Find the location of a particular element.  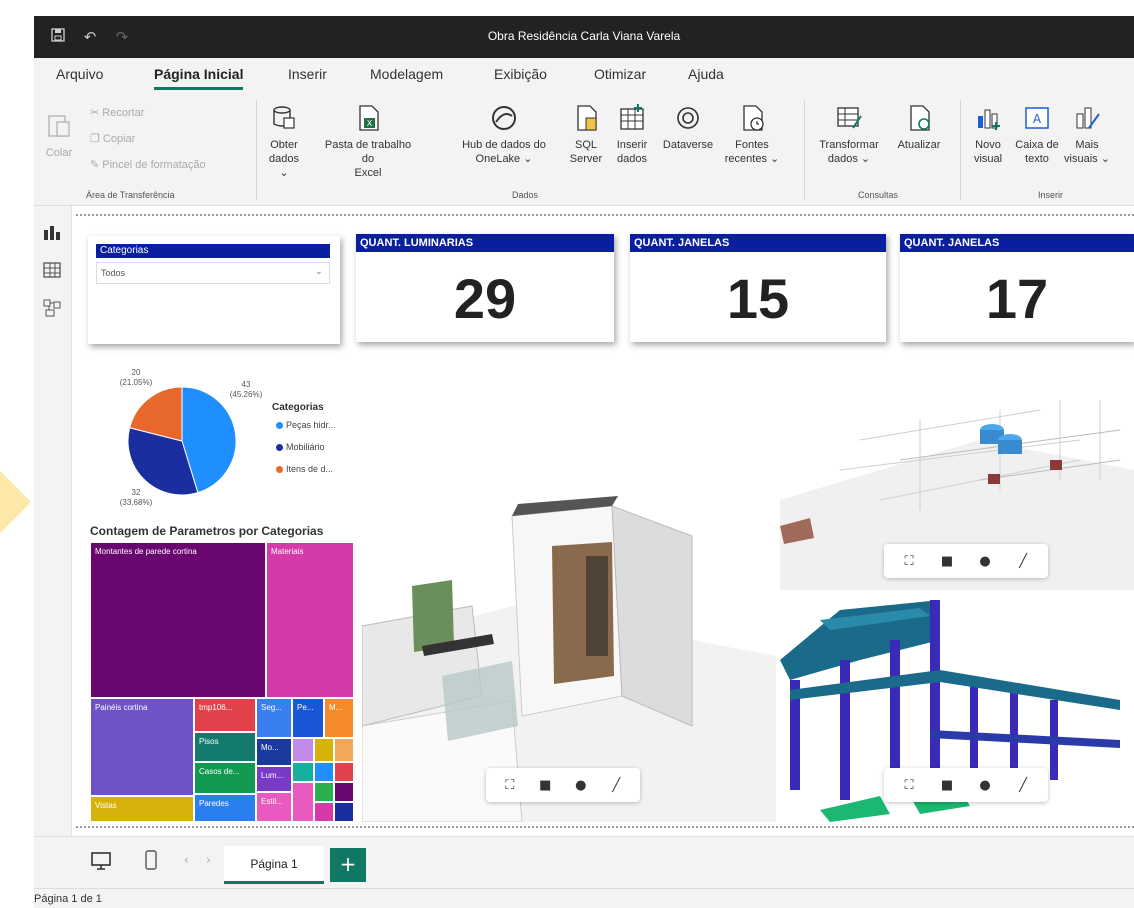

legend-item-mobiliario: Mobiliário is located at coordinates (300, 447).